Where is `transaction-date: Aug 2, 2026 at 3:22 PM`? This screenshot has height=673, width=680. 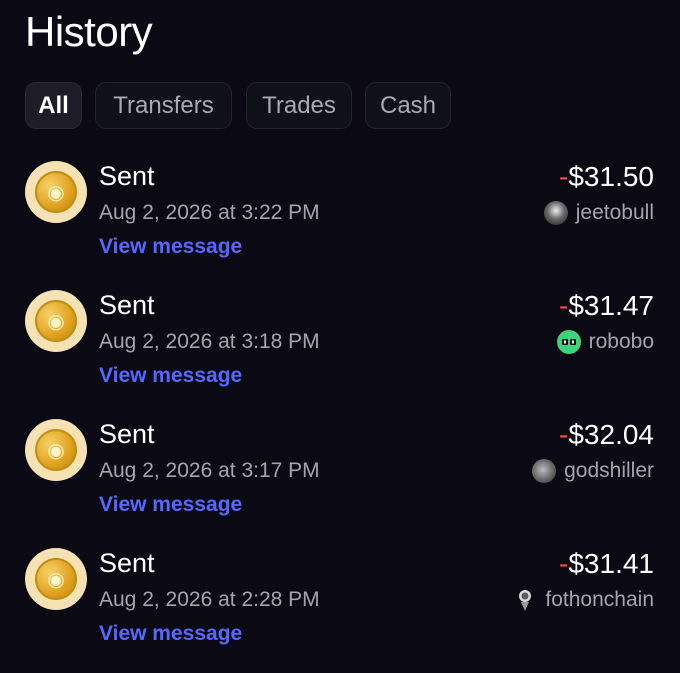
transaction-date: Aug 2, 2026 at 3:22 PM is located at coordinates (209, 212).